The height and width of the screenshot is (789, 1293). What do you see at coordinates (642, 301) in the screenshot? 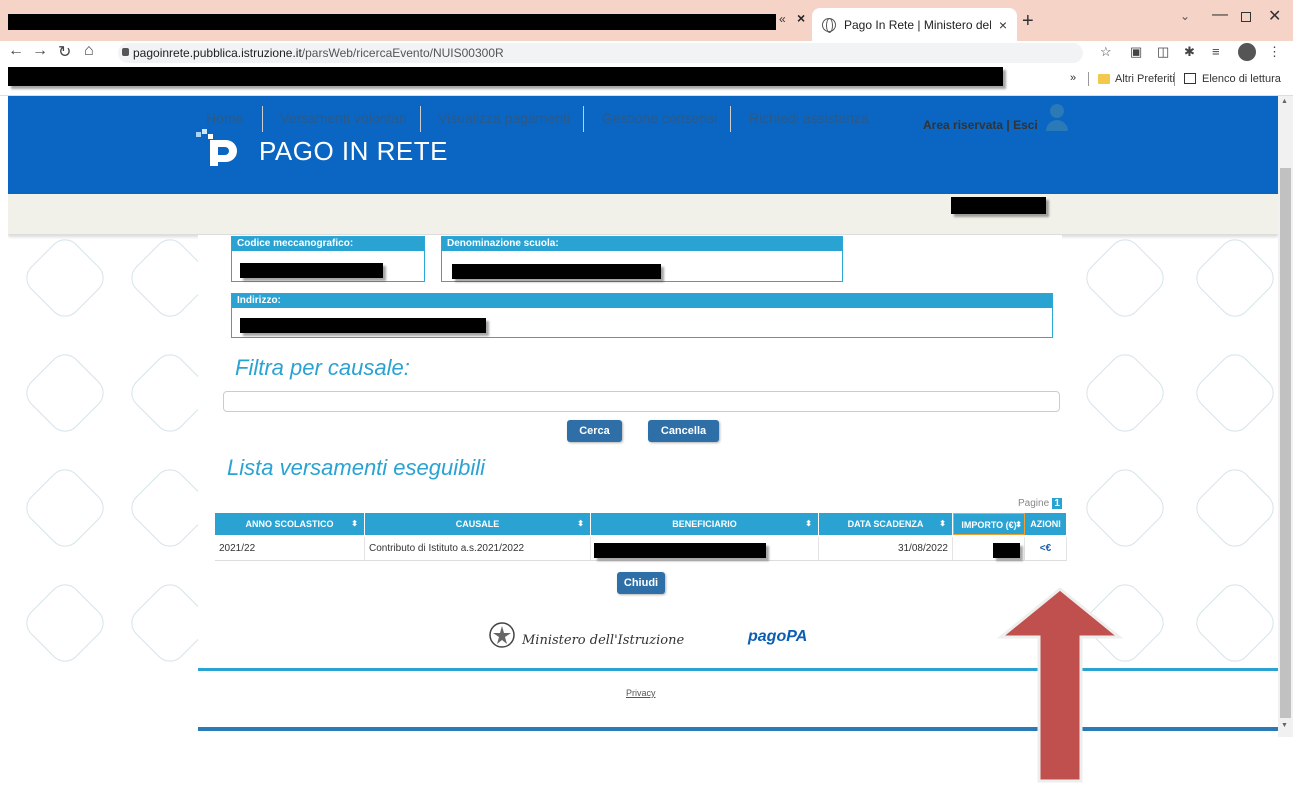
I see `address-label: Indirizzo:` at bounding box center [642, 301].